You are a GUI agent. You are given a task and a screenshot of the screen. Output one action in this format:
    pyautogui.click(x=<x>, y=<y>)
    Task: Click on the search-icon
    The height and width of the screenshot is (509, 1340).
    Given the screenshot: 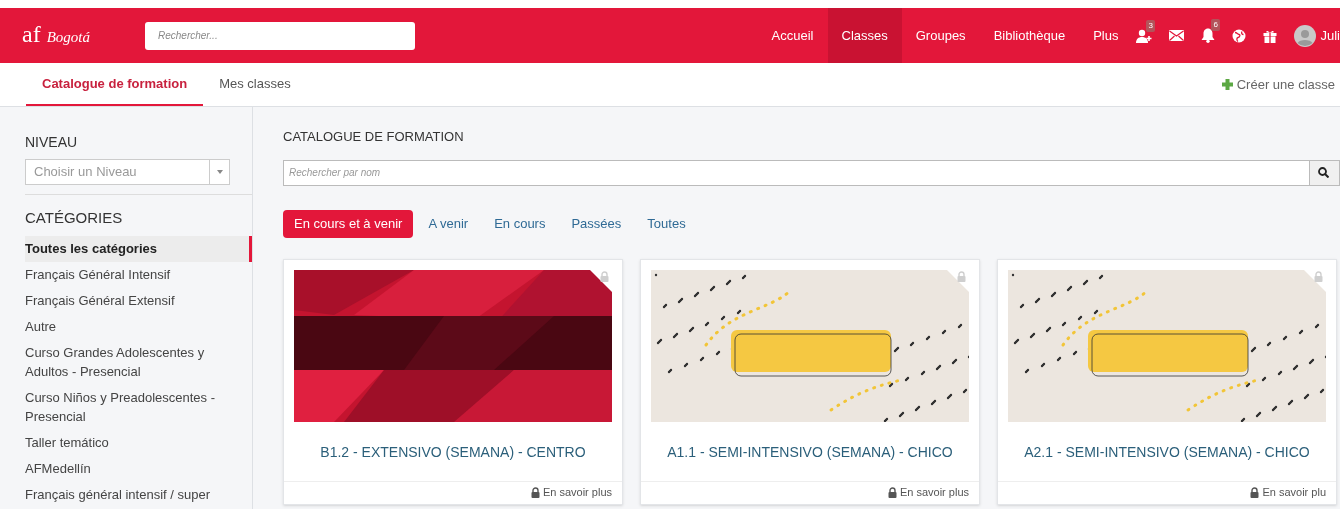 What is the action you would take?
    pyautogui.click(x=1324, y=172)
    